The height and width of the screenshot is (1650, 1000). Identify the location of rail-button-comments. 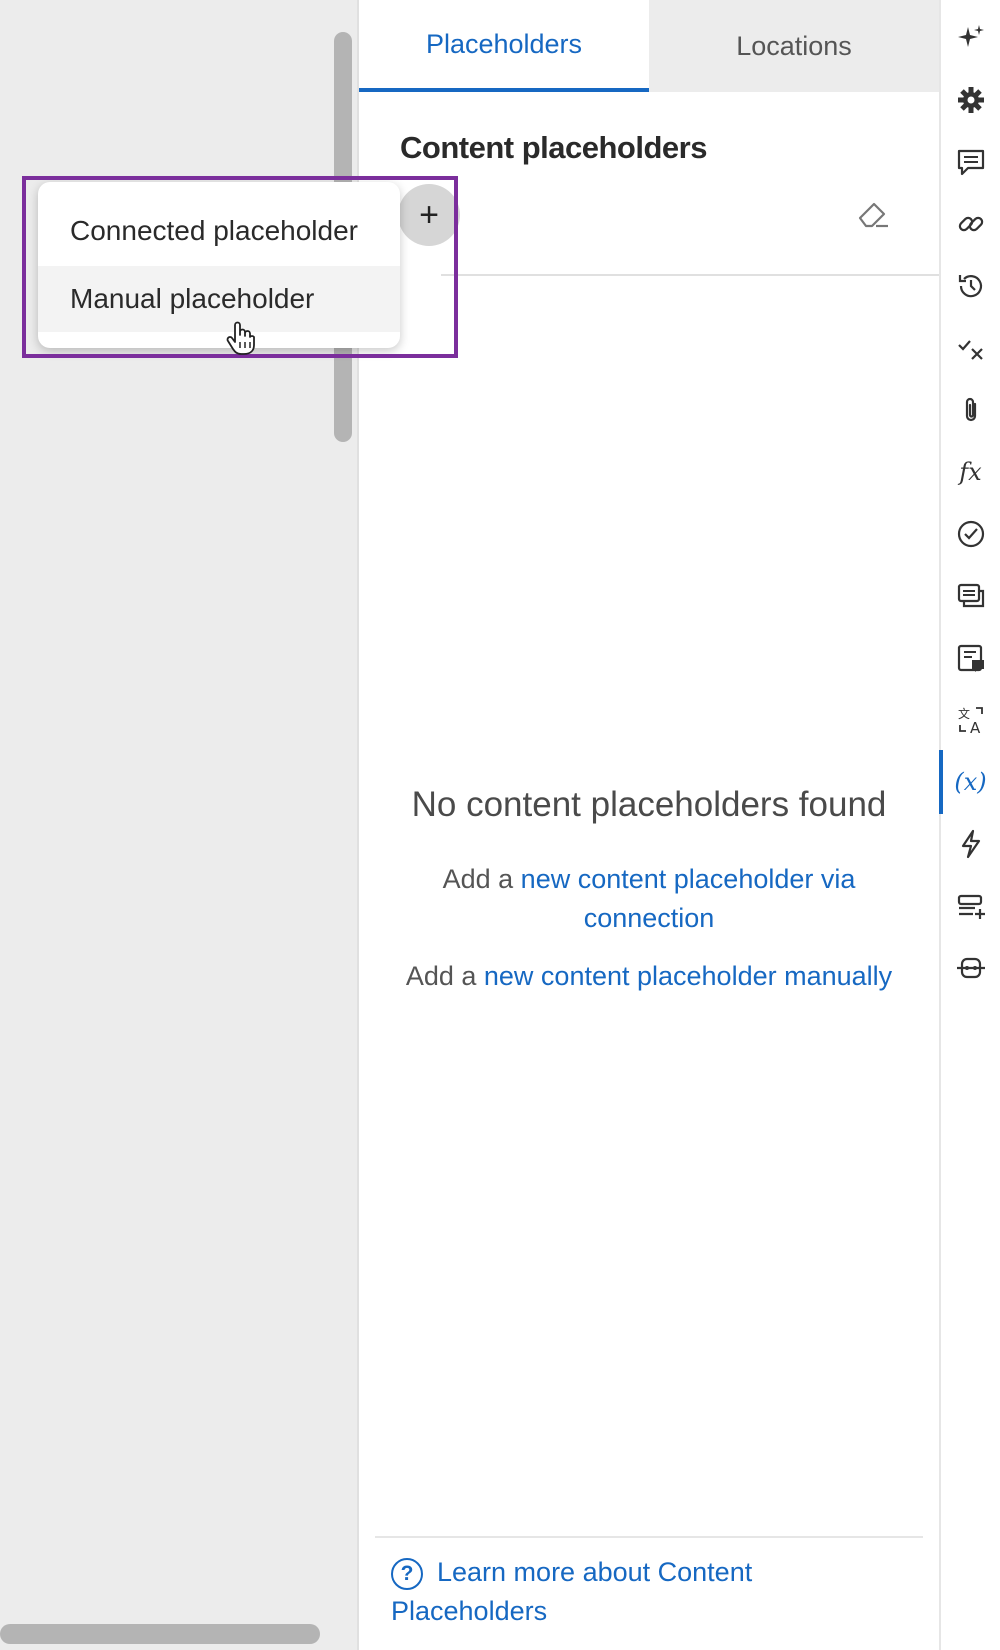
(970, 162).